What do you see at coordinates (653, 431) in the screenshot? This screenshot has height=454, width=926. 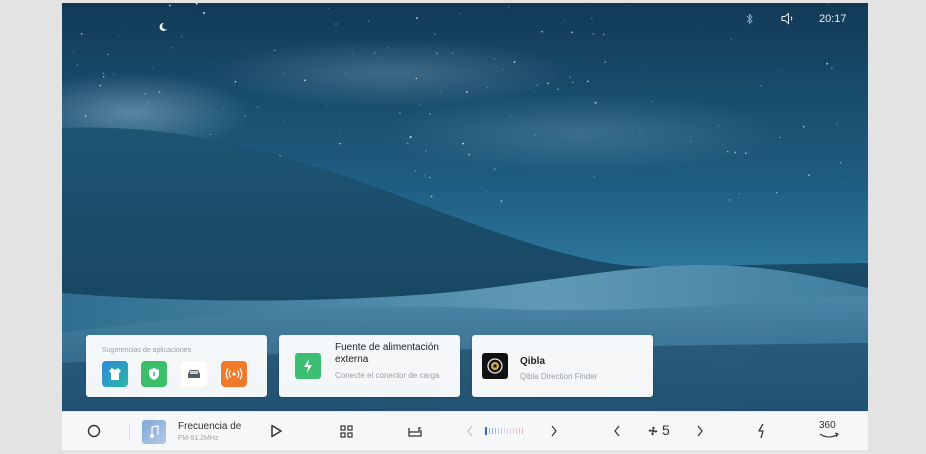 I see `fan-icon` at bounding box center [653, 431].